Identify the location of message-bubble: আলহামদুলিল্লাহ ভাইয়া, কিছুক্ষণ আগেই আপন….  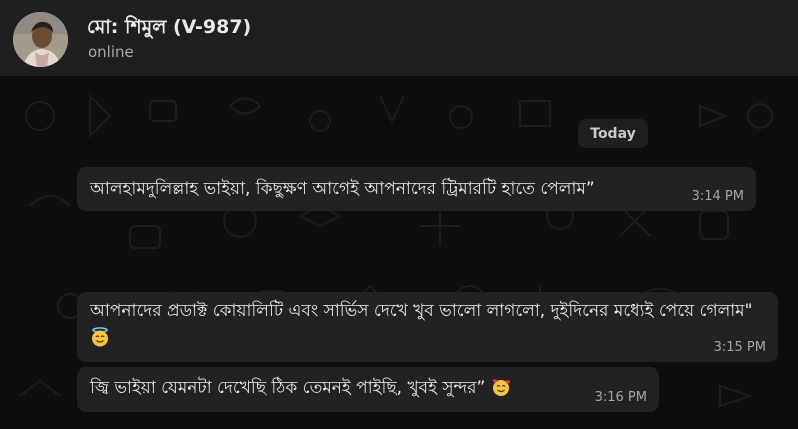
(416, 189).